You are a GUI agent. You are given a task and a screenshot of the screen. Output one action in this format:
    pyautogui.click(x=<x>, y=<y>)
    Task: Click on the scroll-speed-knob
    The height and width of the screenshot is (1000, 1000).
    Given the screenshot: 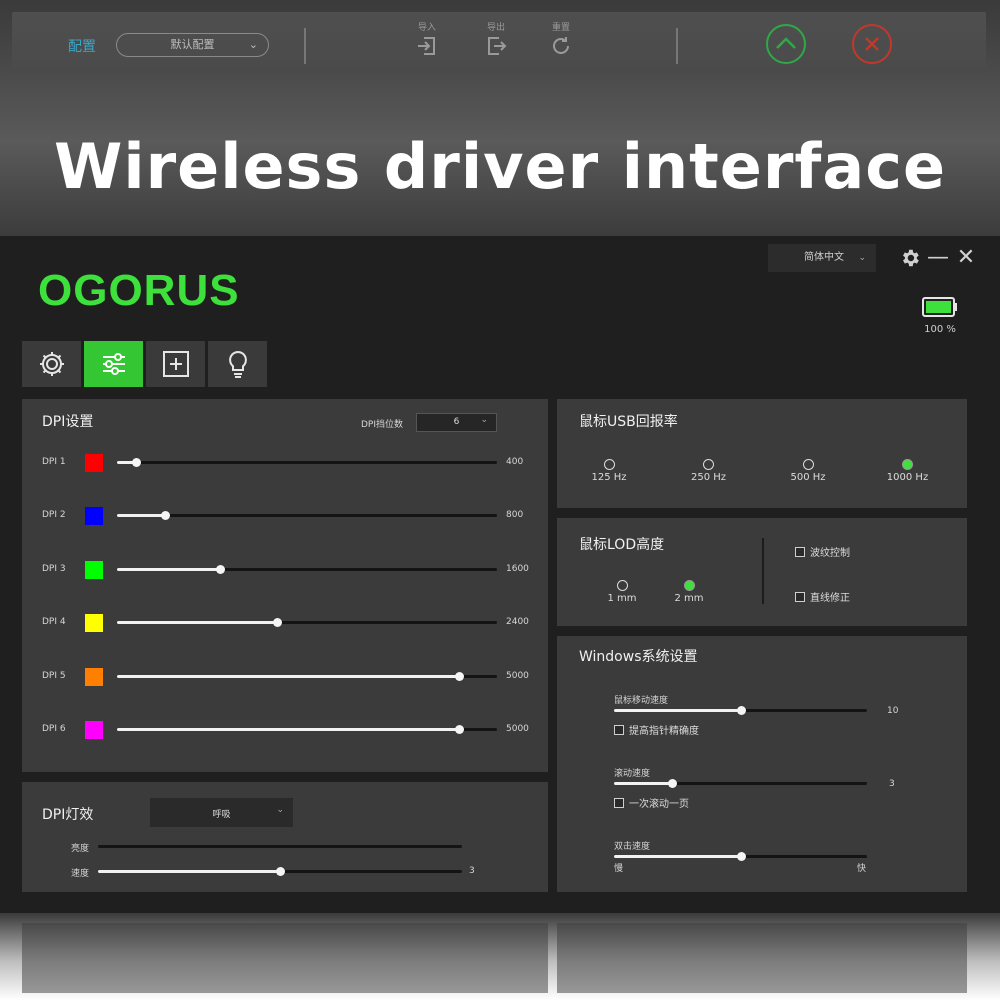 What is the action you would take?
    pyautogui.click(x=673, y=783)
    